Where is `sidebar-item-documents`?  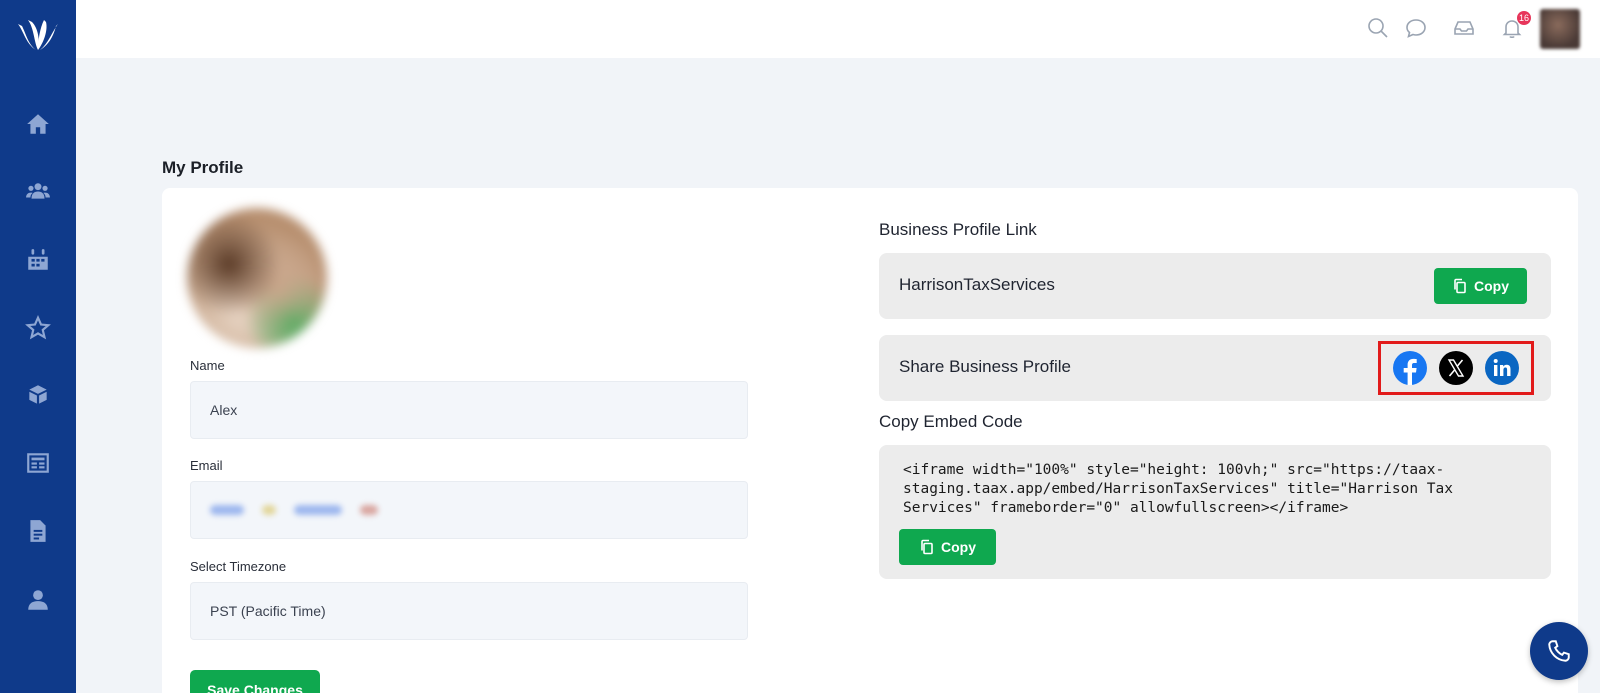
sidebar-item-documents is located at coordinates (38, 531).